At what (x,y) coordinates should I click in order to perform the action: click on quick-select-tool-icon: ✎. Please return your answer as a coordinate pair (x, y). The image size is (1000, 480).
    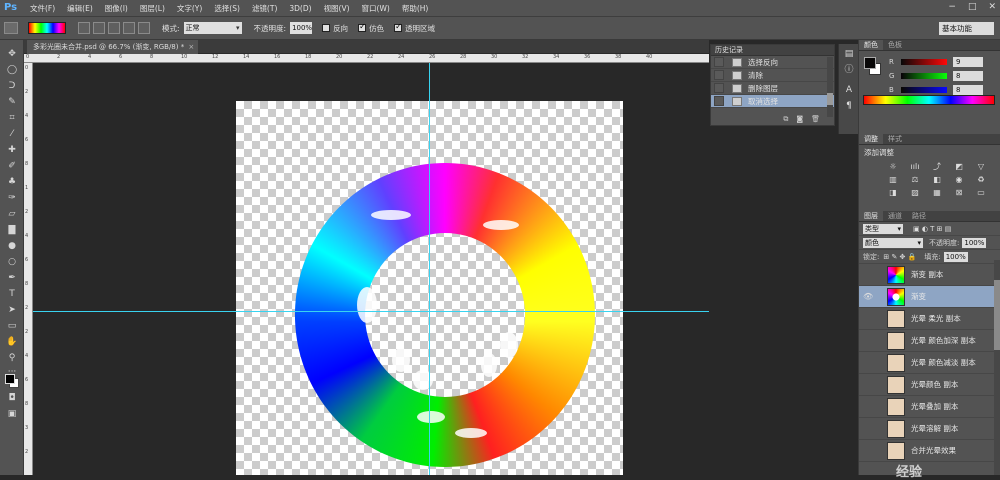
    Looking at the image, I should click on (12, 102).